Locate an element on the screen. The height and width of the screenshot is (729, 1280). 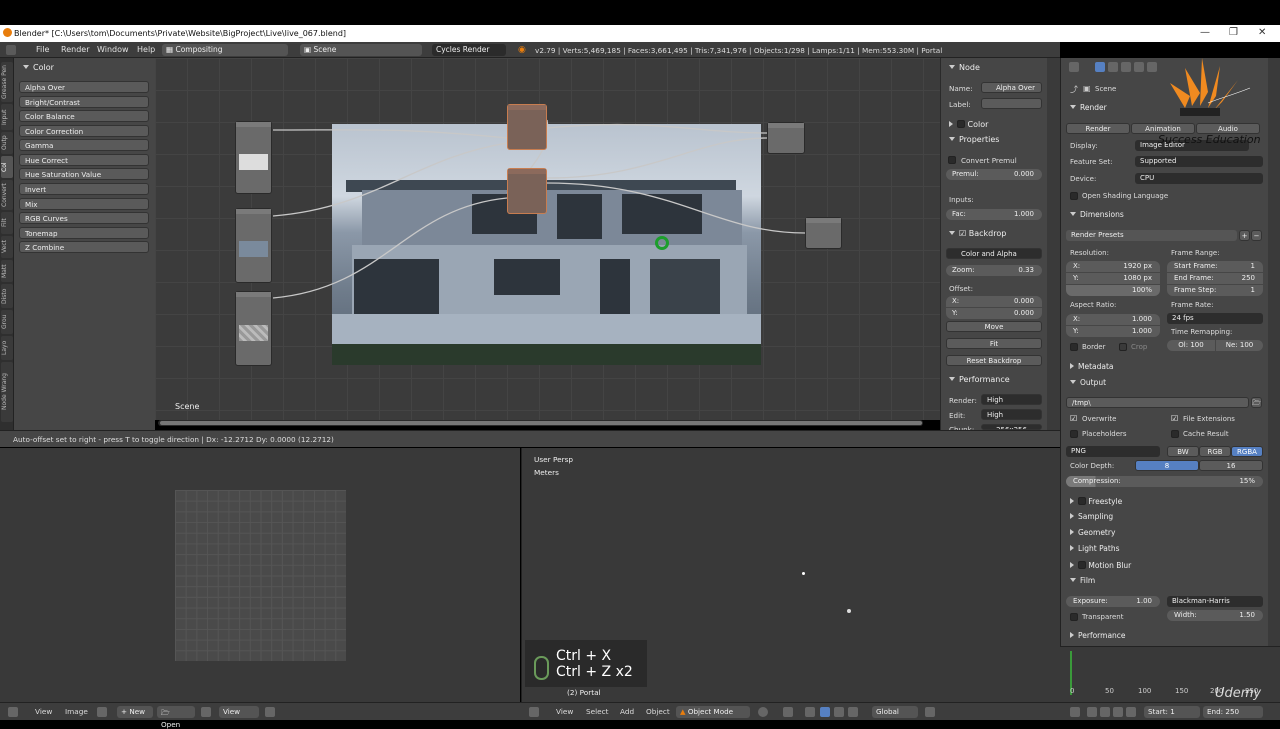
exposure-field: Exposure: 1.00 is located at coordinates (1113, 601).